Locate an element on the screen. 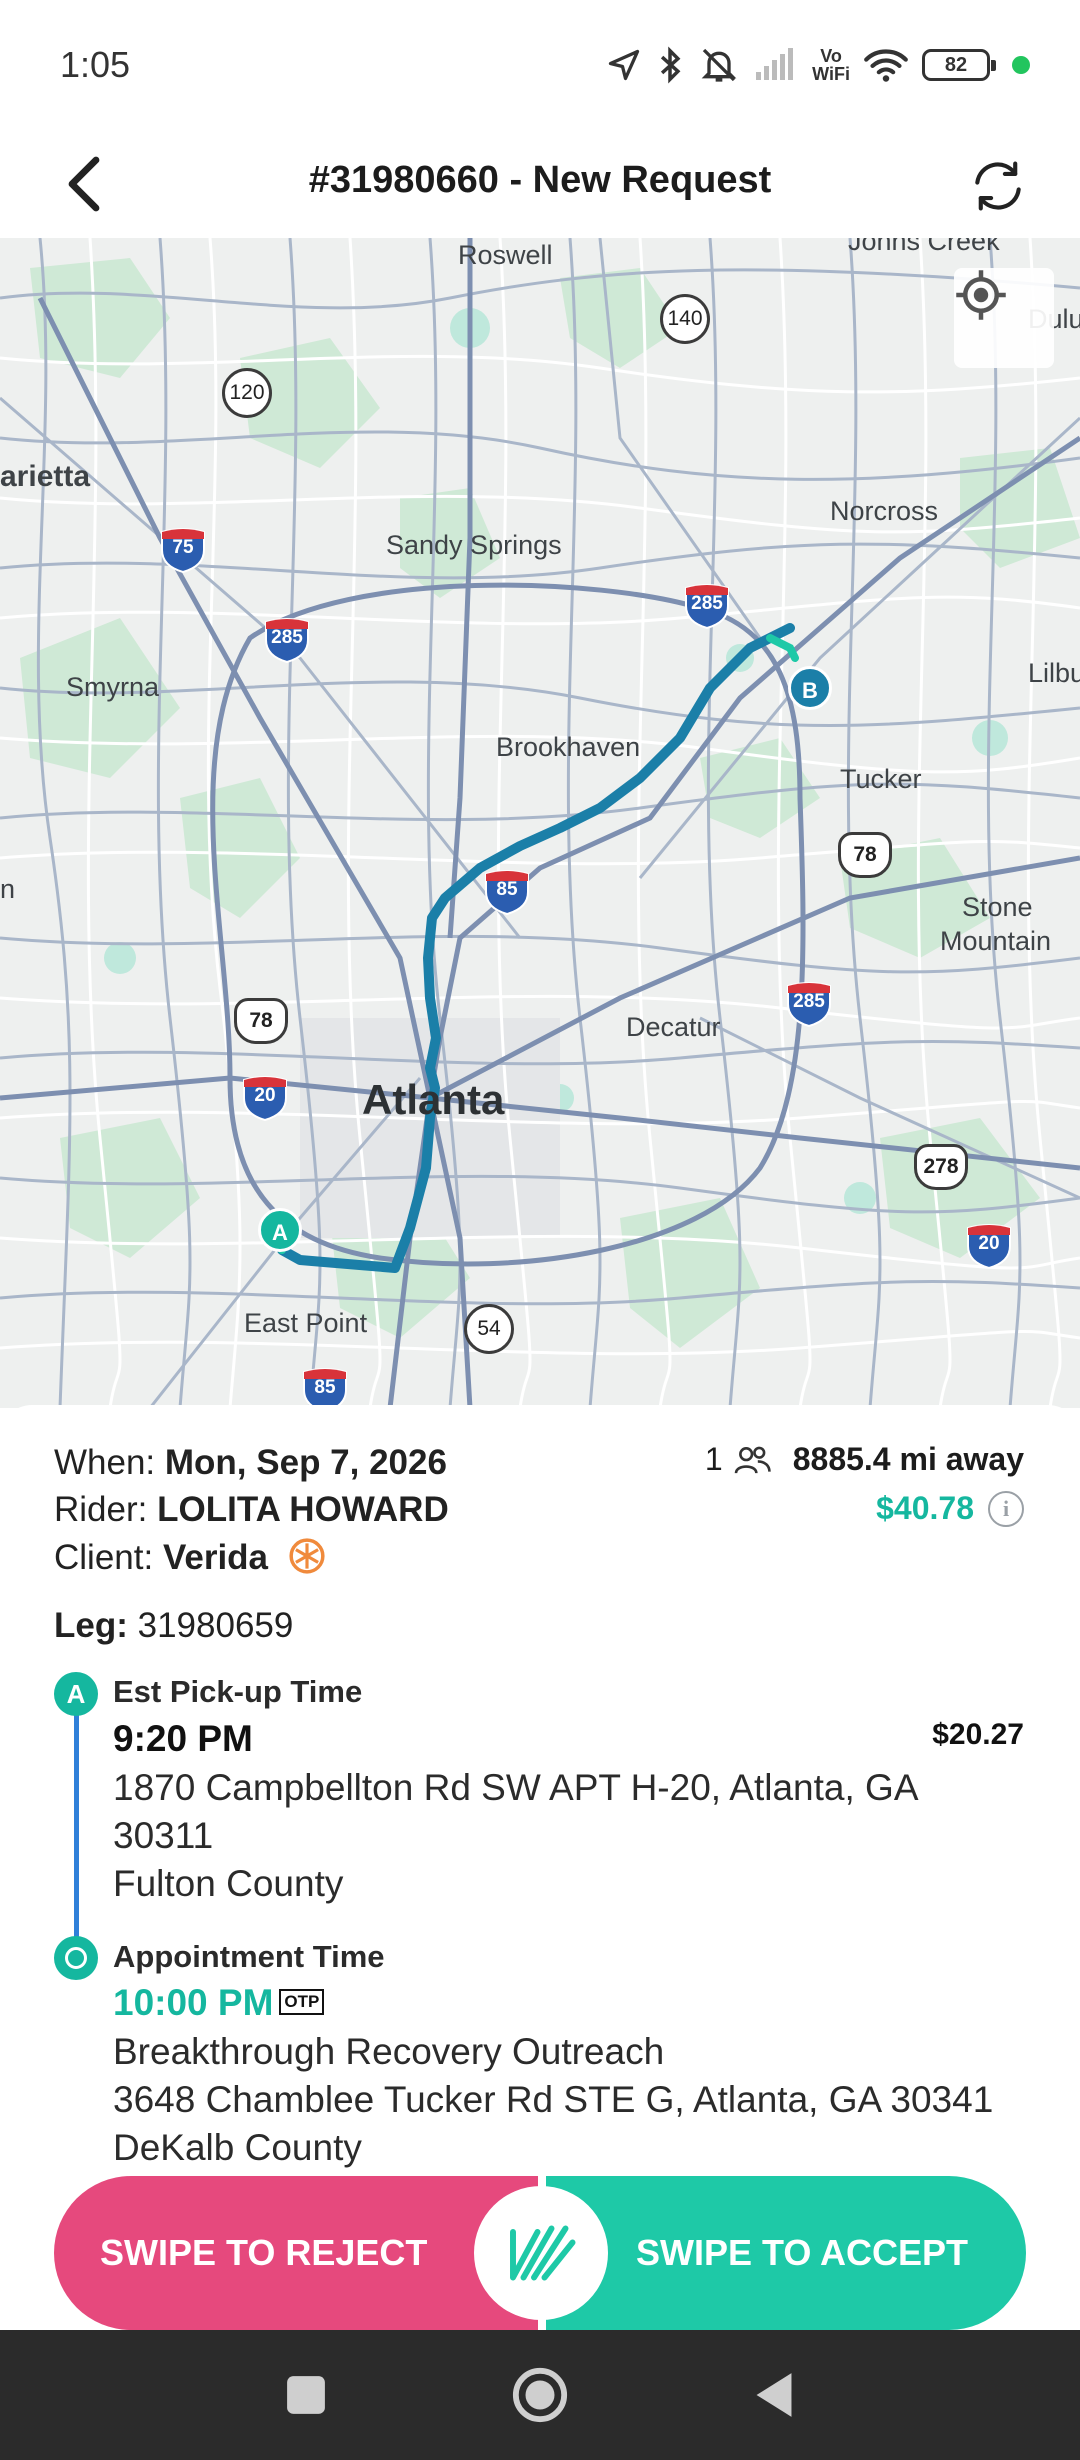 Image resolution: width=1080 pixels, height=2460 pixels. system-nav-bar is located at coordinates (540, 2395).